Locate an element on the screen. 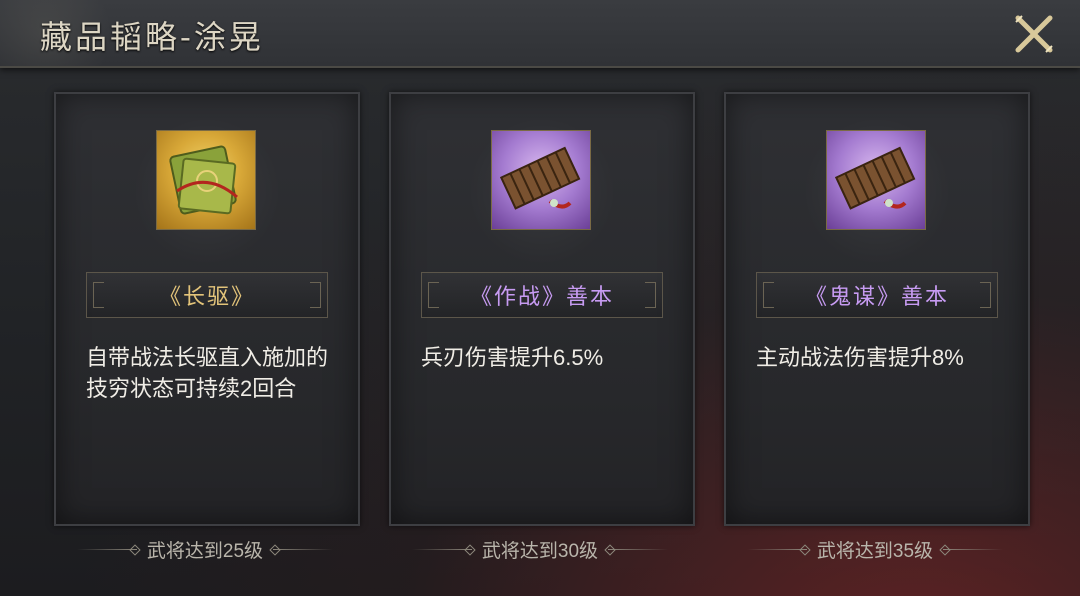 Image resolution: width=1080 pixels, height=596 pixels. close-button is located at coordinates (1034, 34).